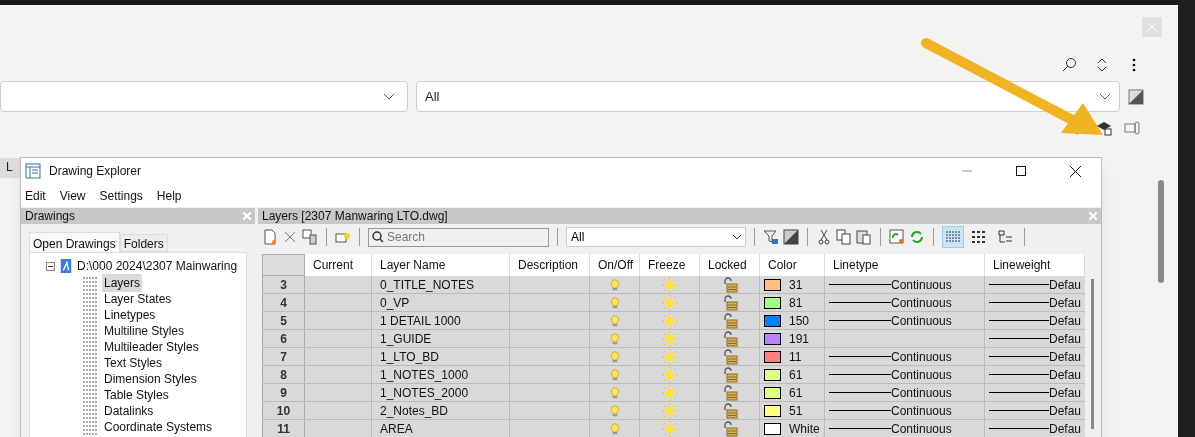 The image size is (1195, 437). Describe the element at coordinates (656, 237) in the screenshot. I see `filter-dropdown: All` at that location.